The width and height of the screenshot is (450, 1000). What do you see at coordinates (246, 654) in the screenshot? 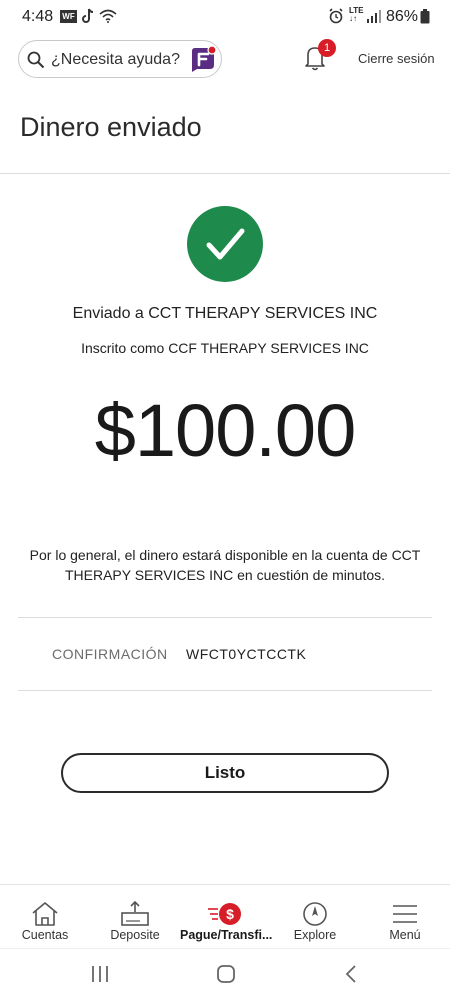
I see `confirmation-number: WFCT0YCTCCTK` at bounding box center [246, 654].